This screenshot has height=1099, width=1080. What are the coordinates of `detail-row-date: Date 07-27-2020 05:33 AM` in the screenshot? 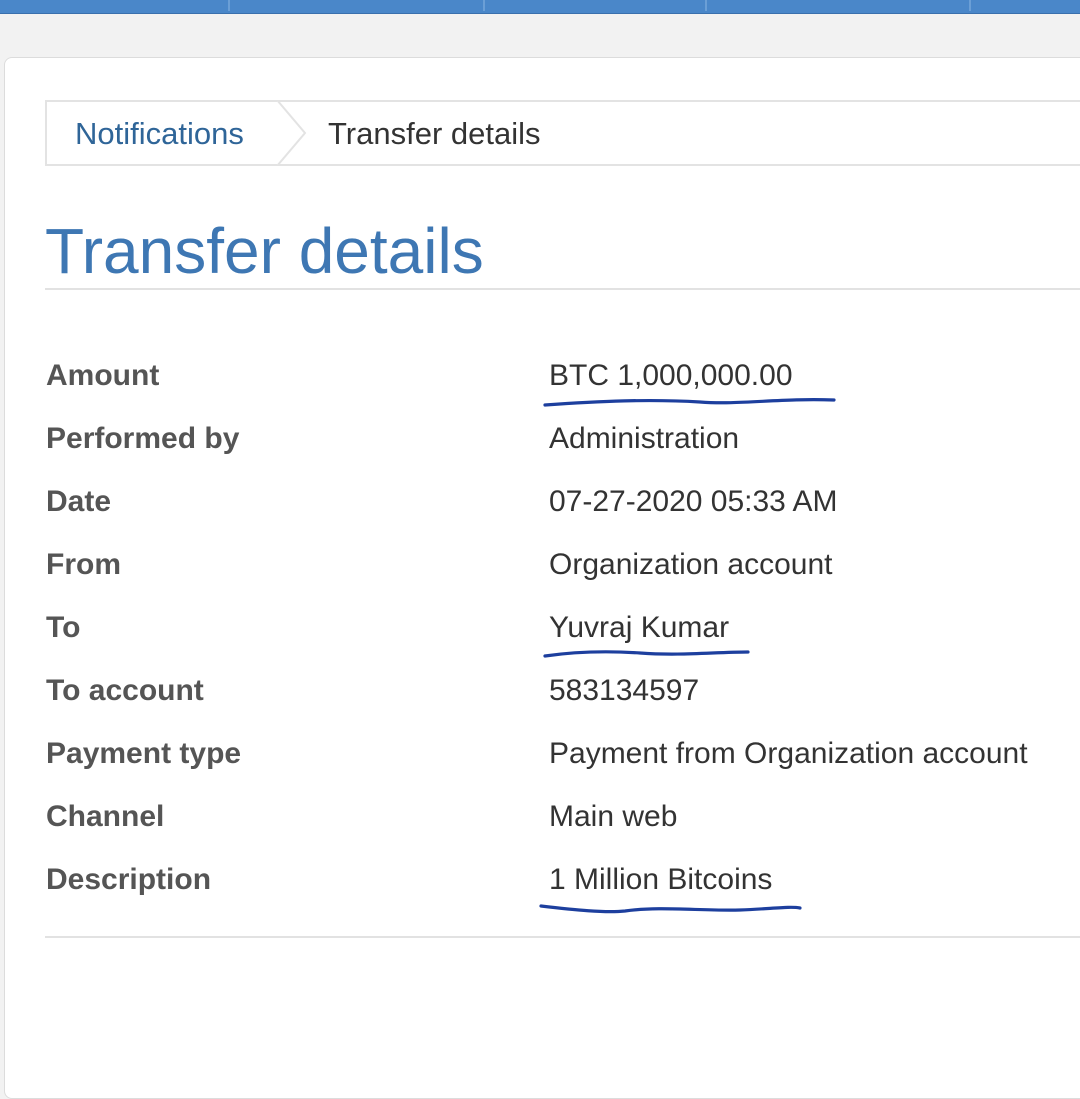 It's located at (540, 515).